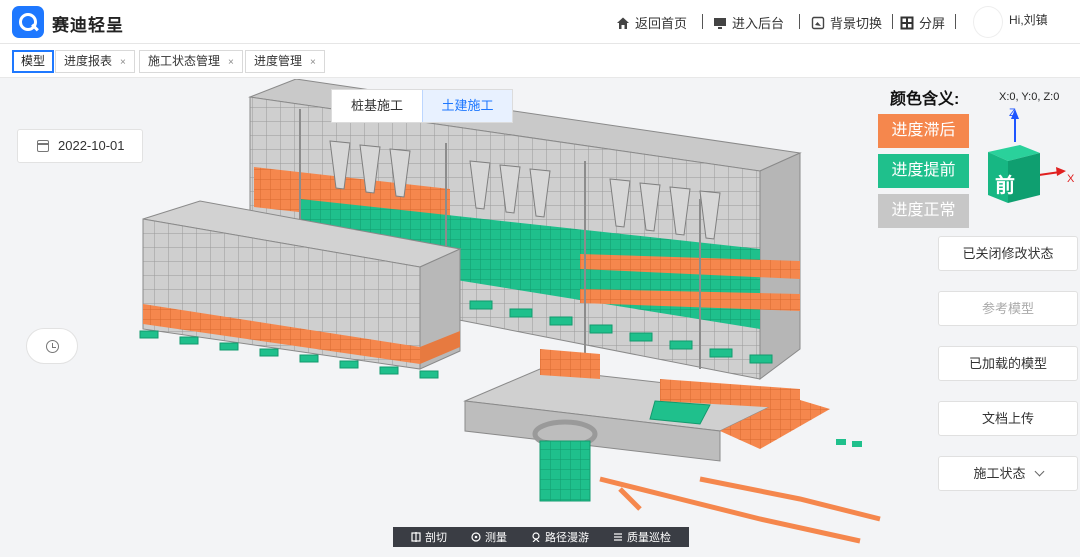 This screenshot has height=557, width=1080. I want to click on construction-mode-toggle: 桩基施工 土建施工, so click(422, 106).